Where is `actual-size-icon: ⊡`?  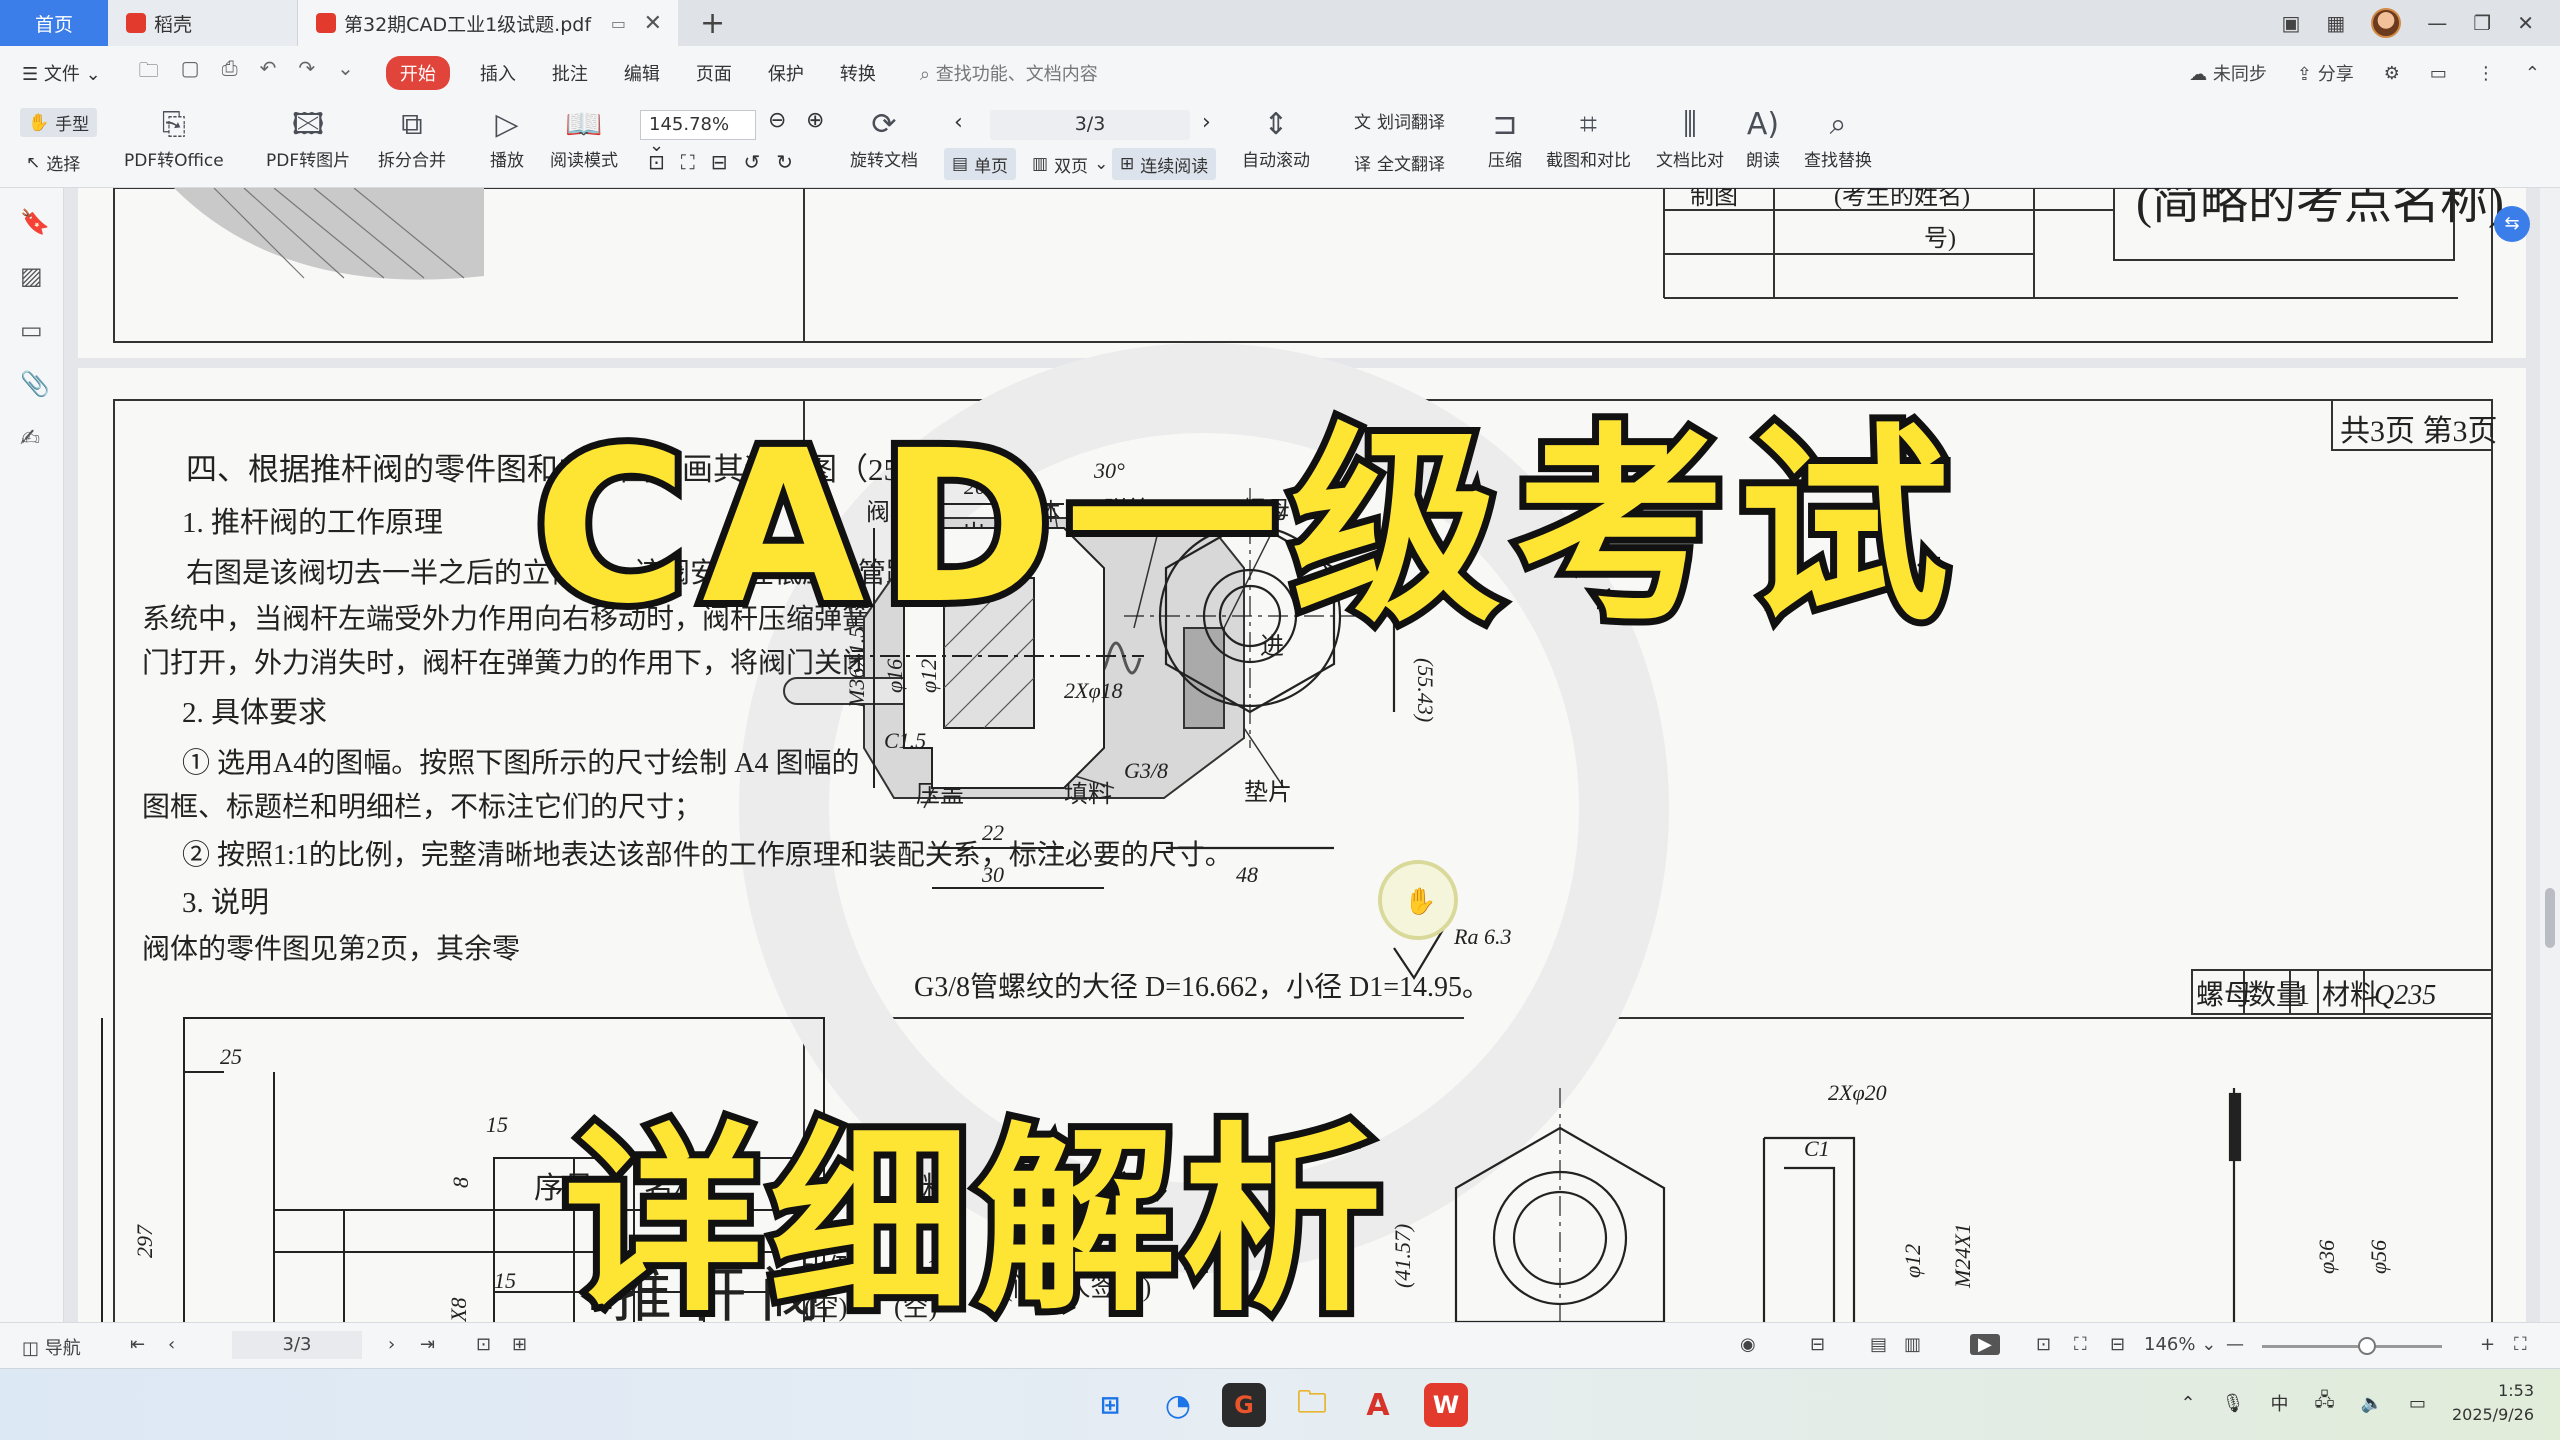 actual-size-icon: ⊡ is located at coordinates (656, 162).